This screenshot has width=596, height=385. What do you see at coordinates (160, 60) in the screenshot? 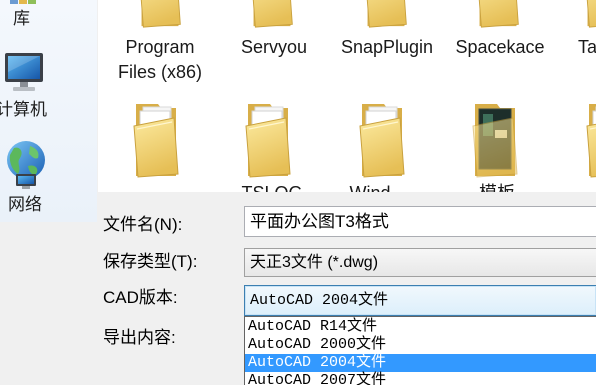
I see `file-name: Program Files (x86)` at bounding box center [160, 60].